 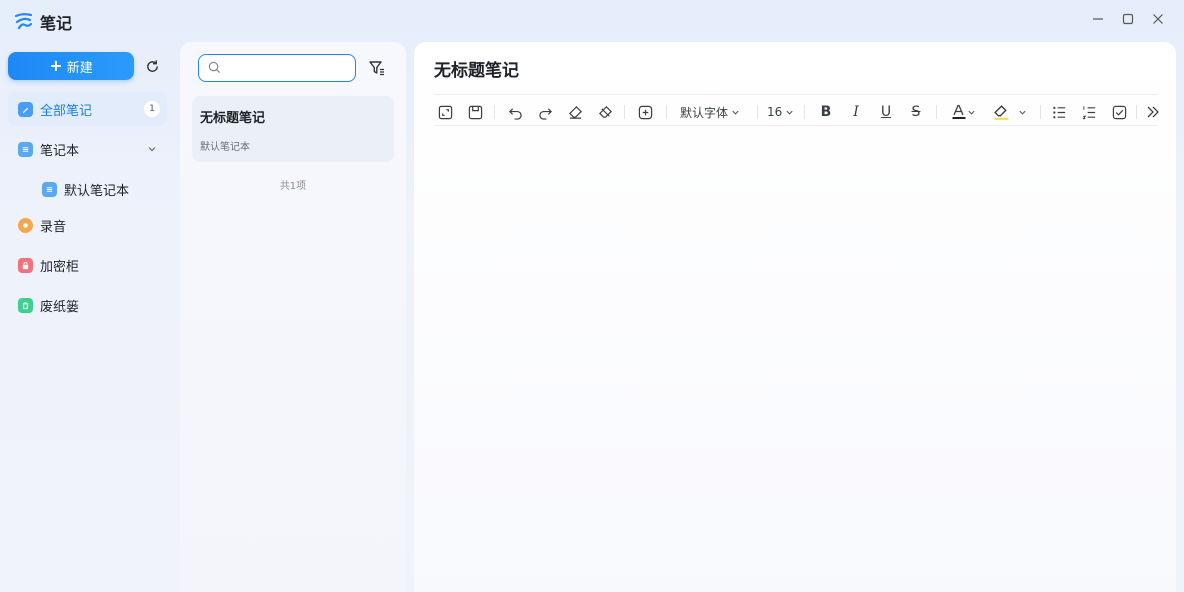 I want to click on highlight-button, so click(x=1010, y=112).